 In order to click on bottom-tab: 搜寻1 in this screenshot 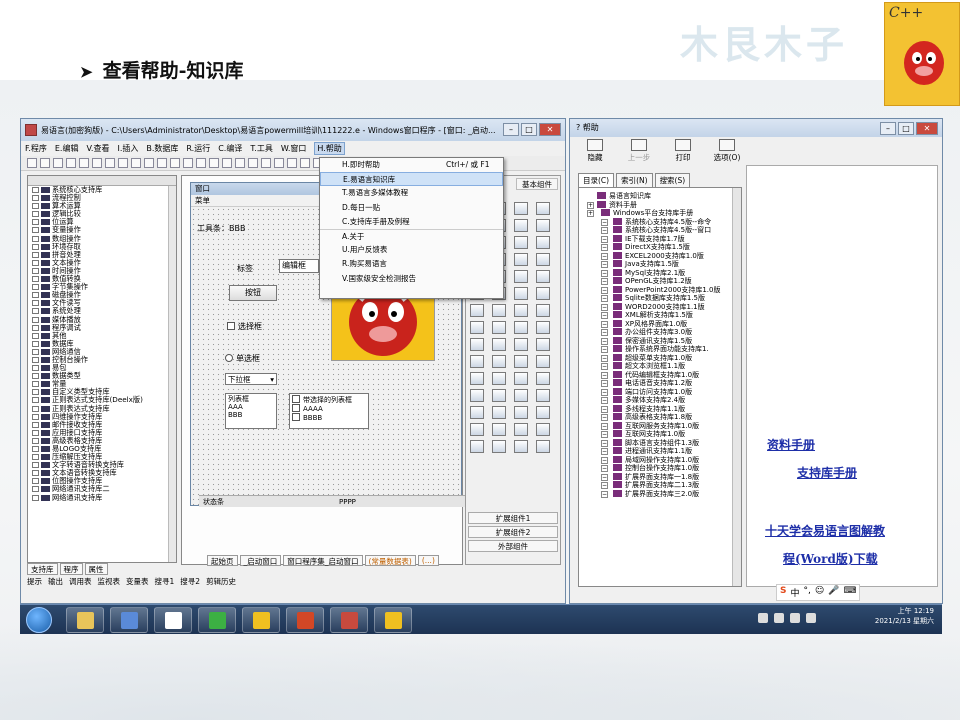, I will do `click(165, 581)`.